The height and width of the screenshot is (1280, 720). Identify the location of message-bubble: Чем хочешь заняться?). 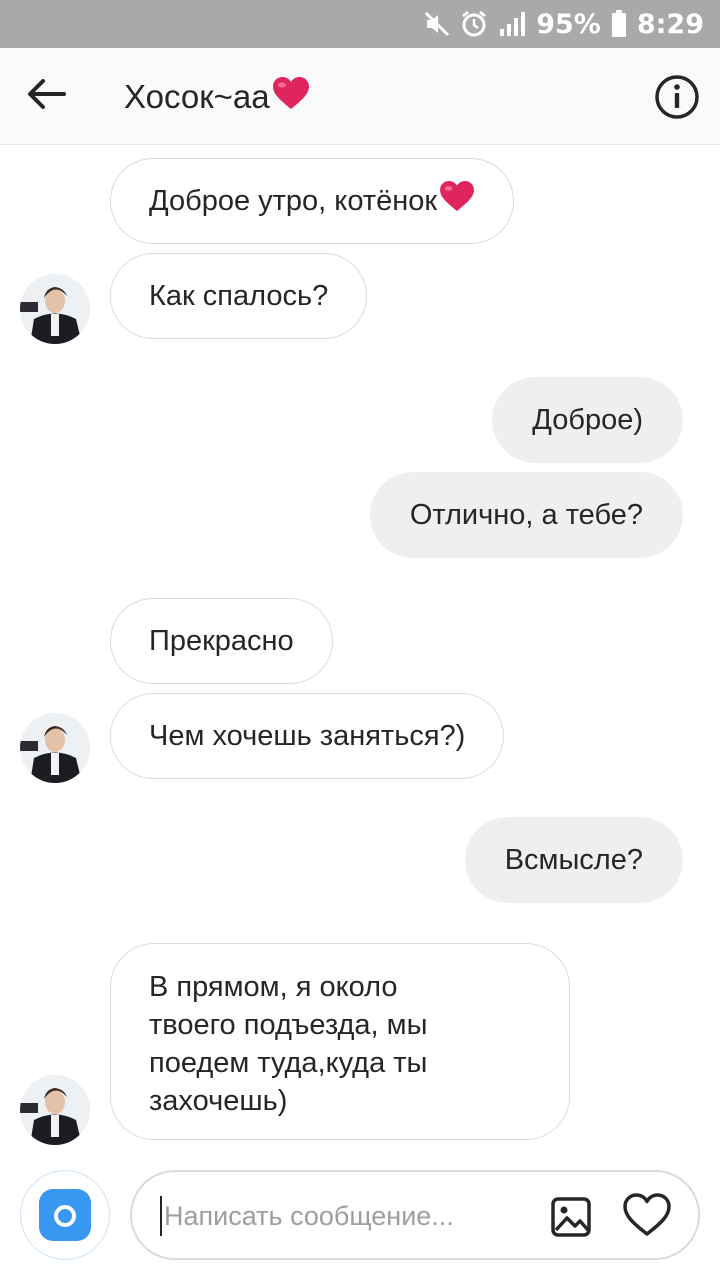
(307, 736).